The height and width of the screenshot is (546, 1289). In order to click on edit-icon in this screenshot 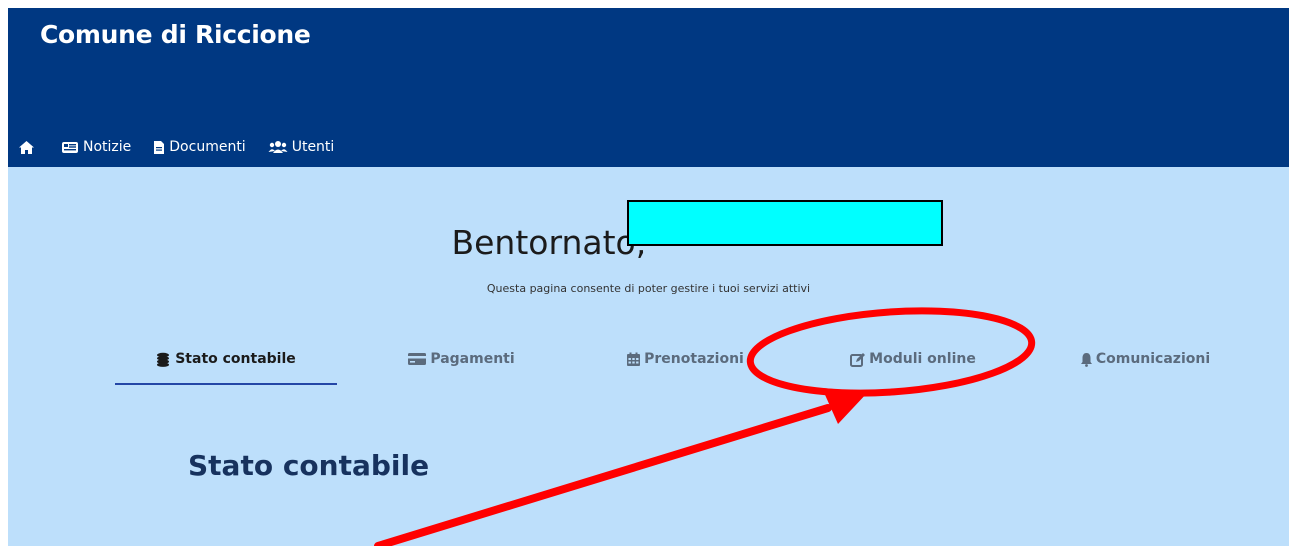, I will do `click(858, 360)`.